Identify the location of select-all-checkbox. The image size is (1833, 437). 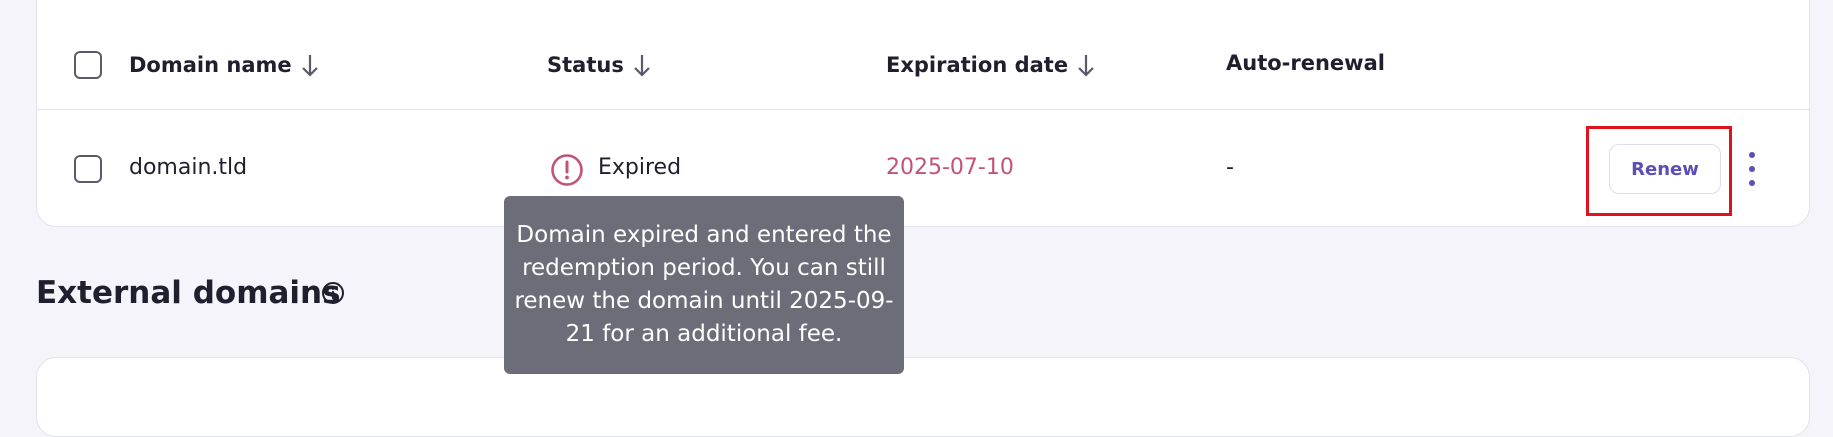
(88, 65).